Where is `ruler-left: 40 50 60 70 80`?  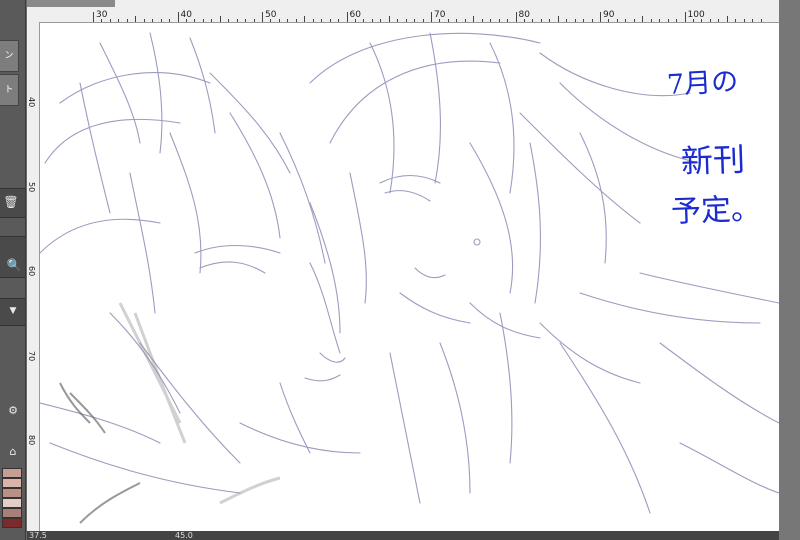 ruler-left: 40 50 60 70 80 is located at coordinates (33, 277).